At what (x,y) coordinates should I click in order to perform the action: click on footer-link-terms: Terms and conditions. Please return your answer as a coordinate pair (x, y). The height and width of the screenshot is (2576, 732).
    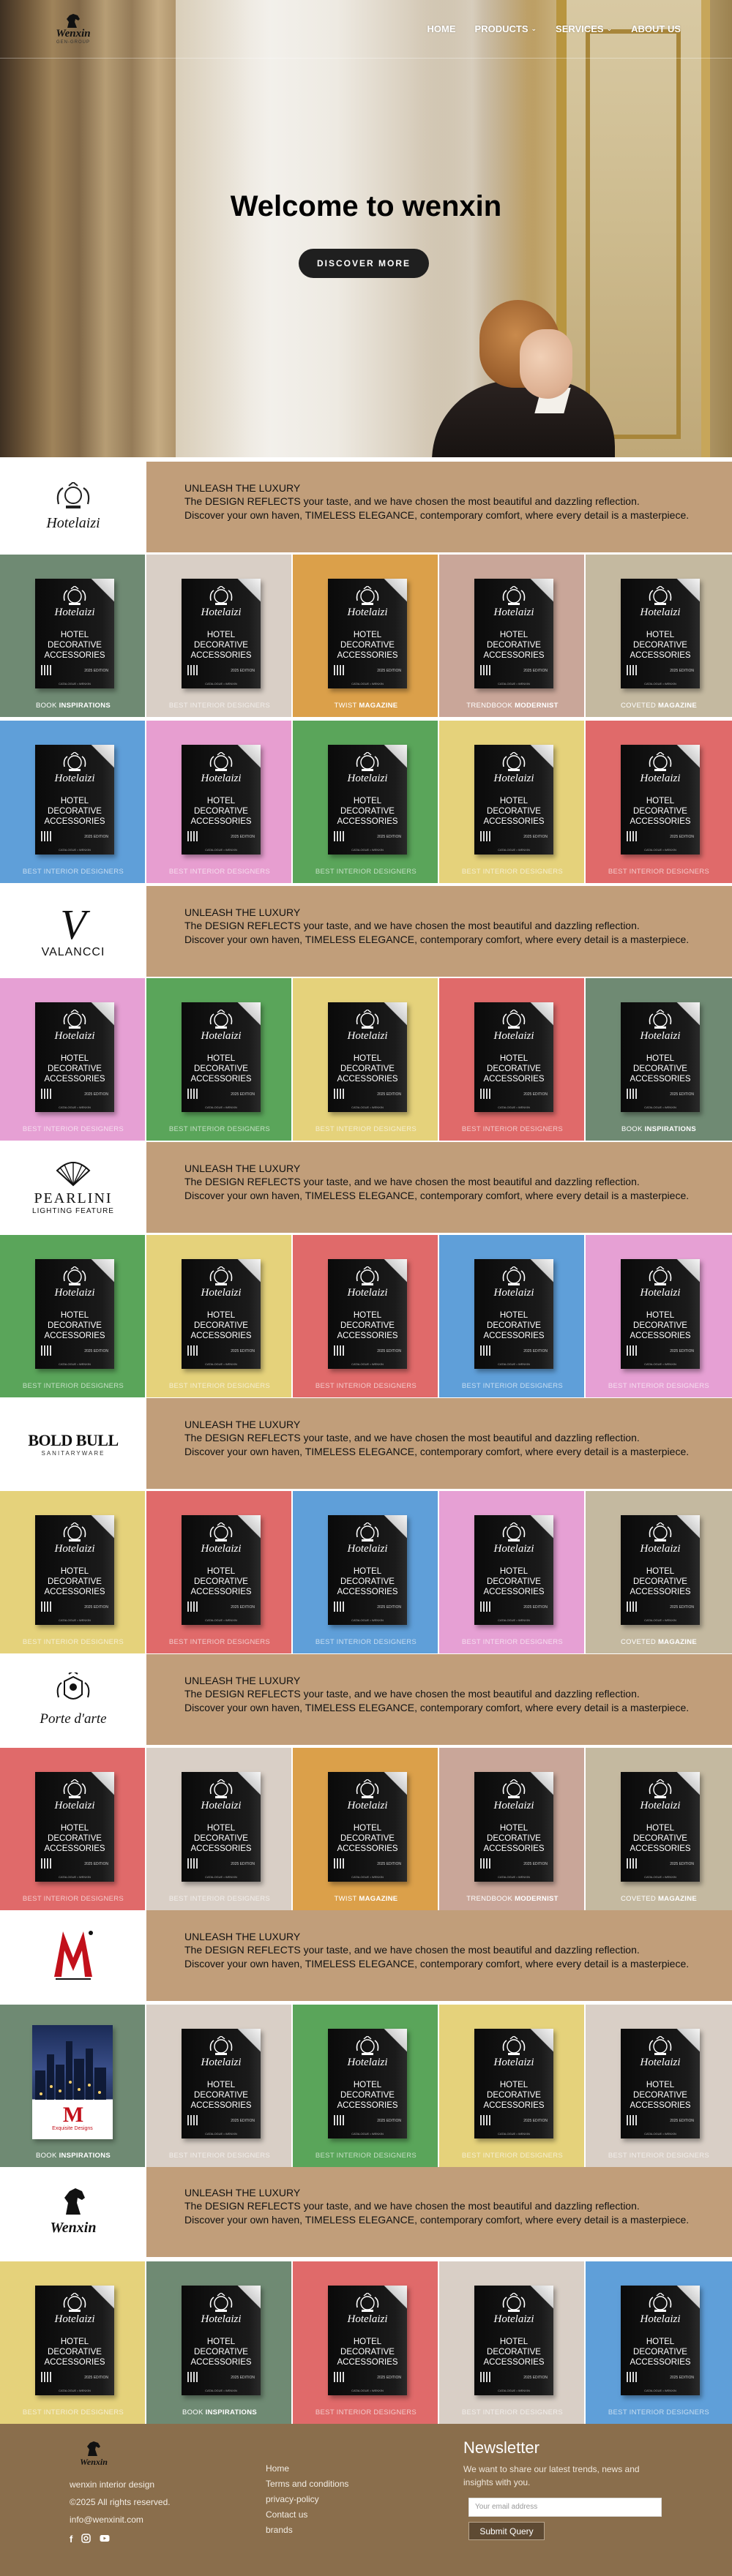
    Looking at the image, I should click on (307, 2484).